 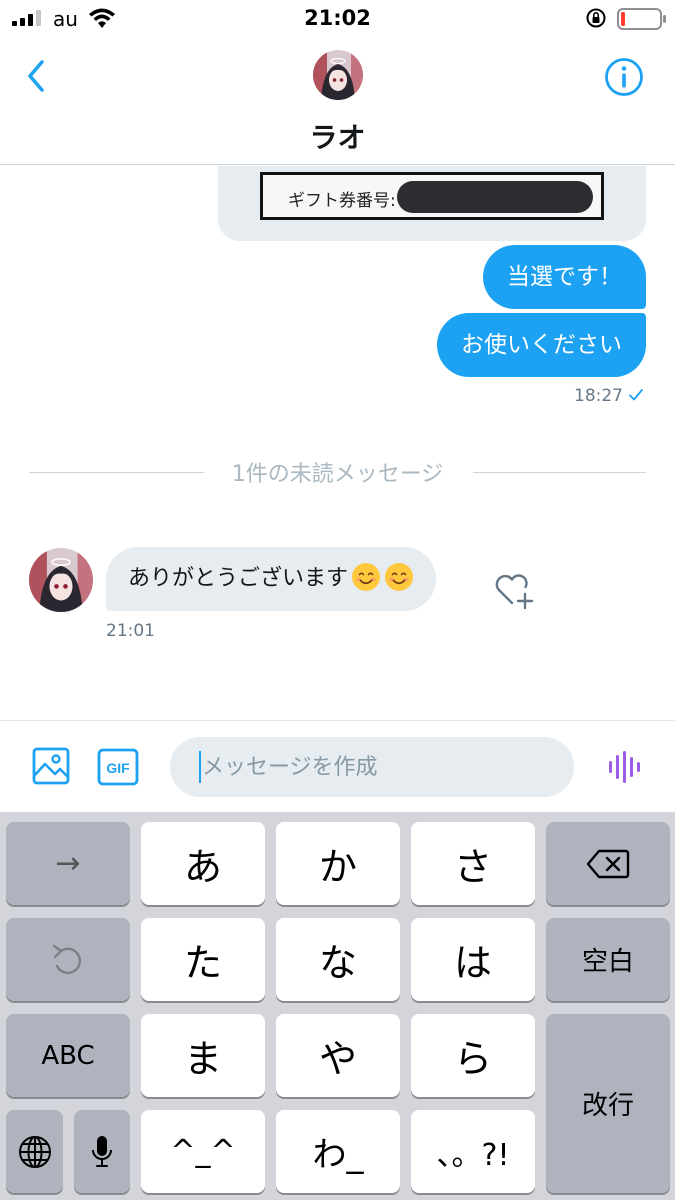 What do you see at coordinates (636, 395) in the screenshot?
I see `read-check-icon` at bounding box center [636, 395].